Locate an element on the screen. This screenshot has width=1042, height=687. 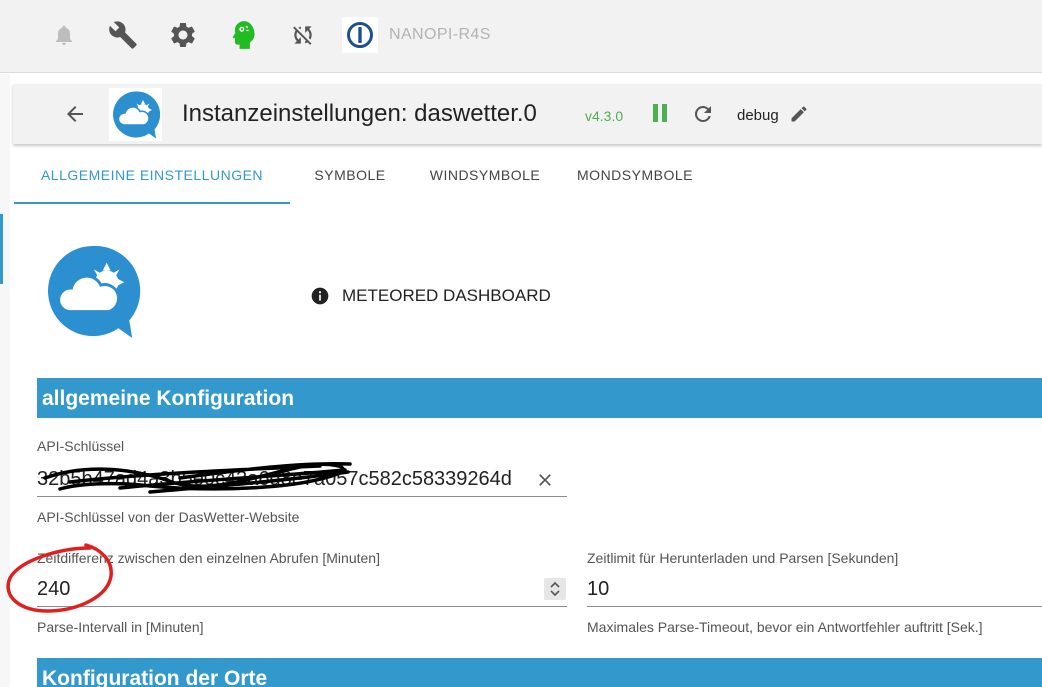
tab-moon-symbols: MONDSYMBOLE is located at coordinates (635, 176).